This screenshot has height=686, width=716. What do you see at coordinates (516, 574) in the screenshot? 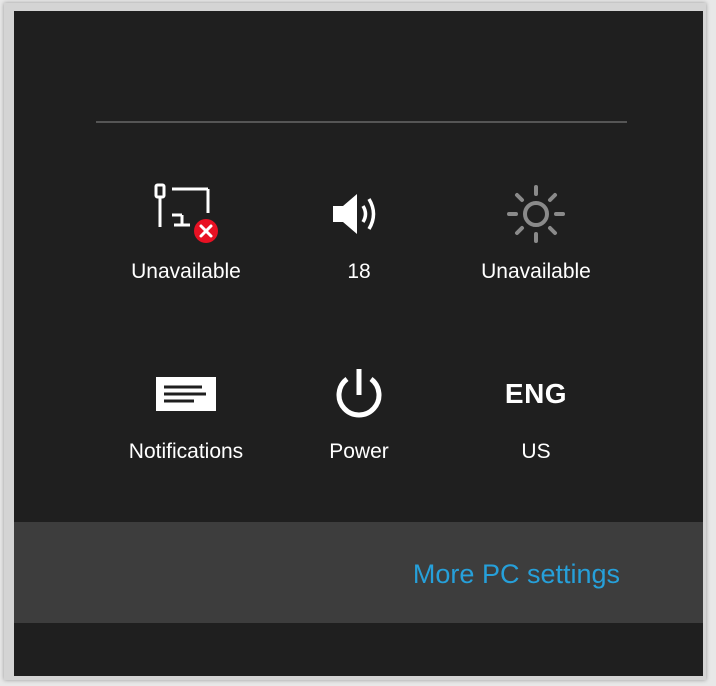
I see `more-pc-settings-link: More PC settings` at bounding box center [516, 574].